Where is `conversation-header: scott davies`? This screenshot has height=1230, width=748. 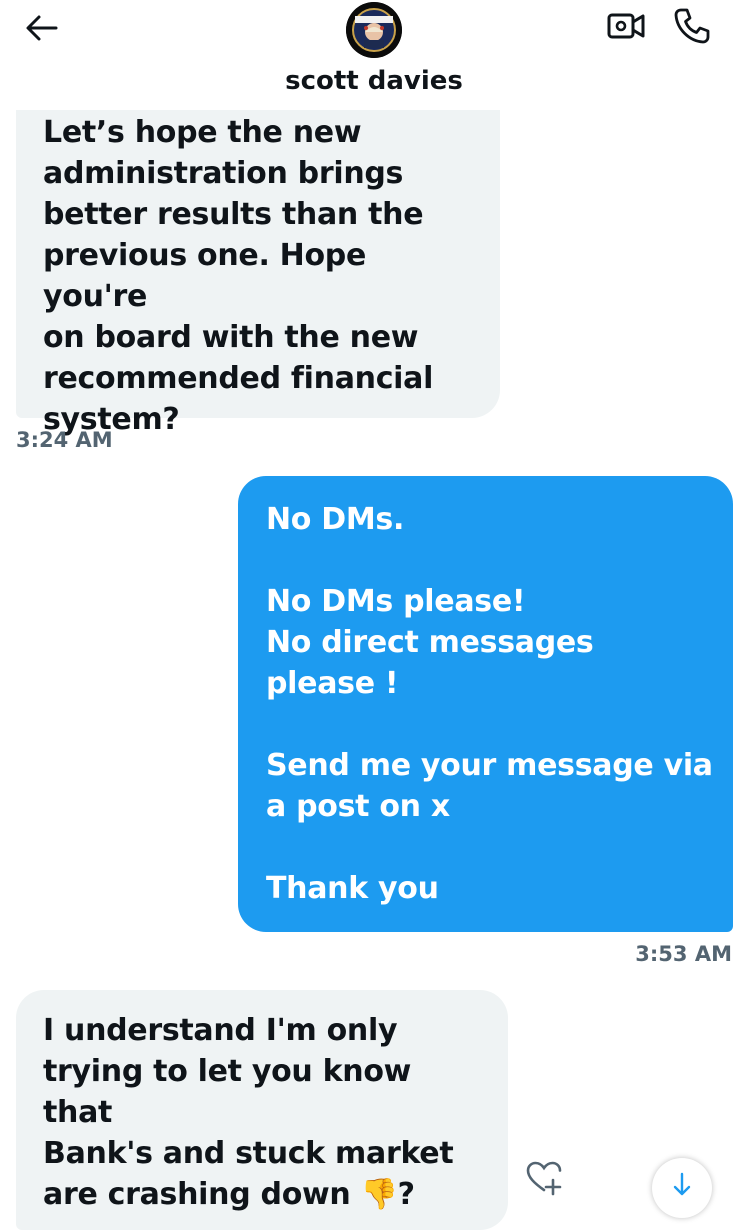 conversation-header: scott davies is located at coordinates (374, 55).